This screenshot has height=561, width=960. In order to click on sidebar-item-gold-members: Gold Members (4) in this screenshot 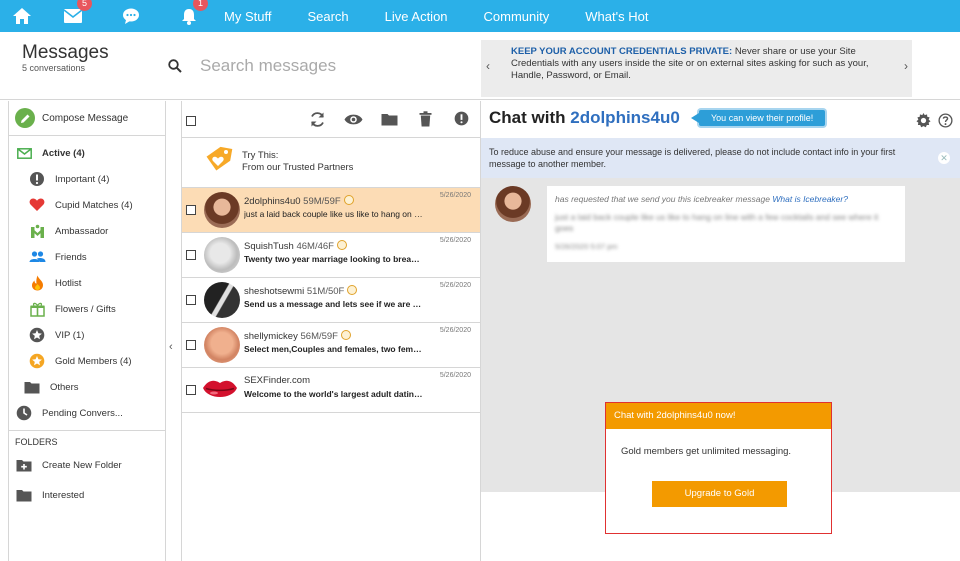, I will do `click(87, 361)`.